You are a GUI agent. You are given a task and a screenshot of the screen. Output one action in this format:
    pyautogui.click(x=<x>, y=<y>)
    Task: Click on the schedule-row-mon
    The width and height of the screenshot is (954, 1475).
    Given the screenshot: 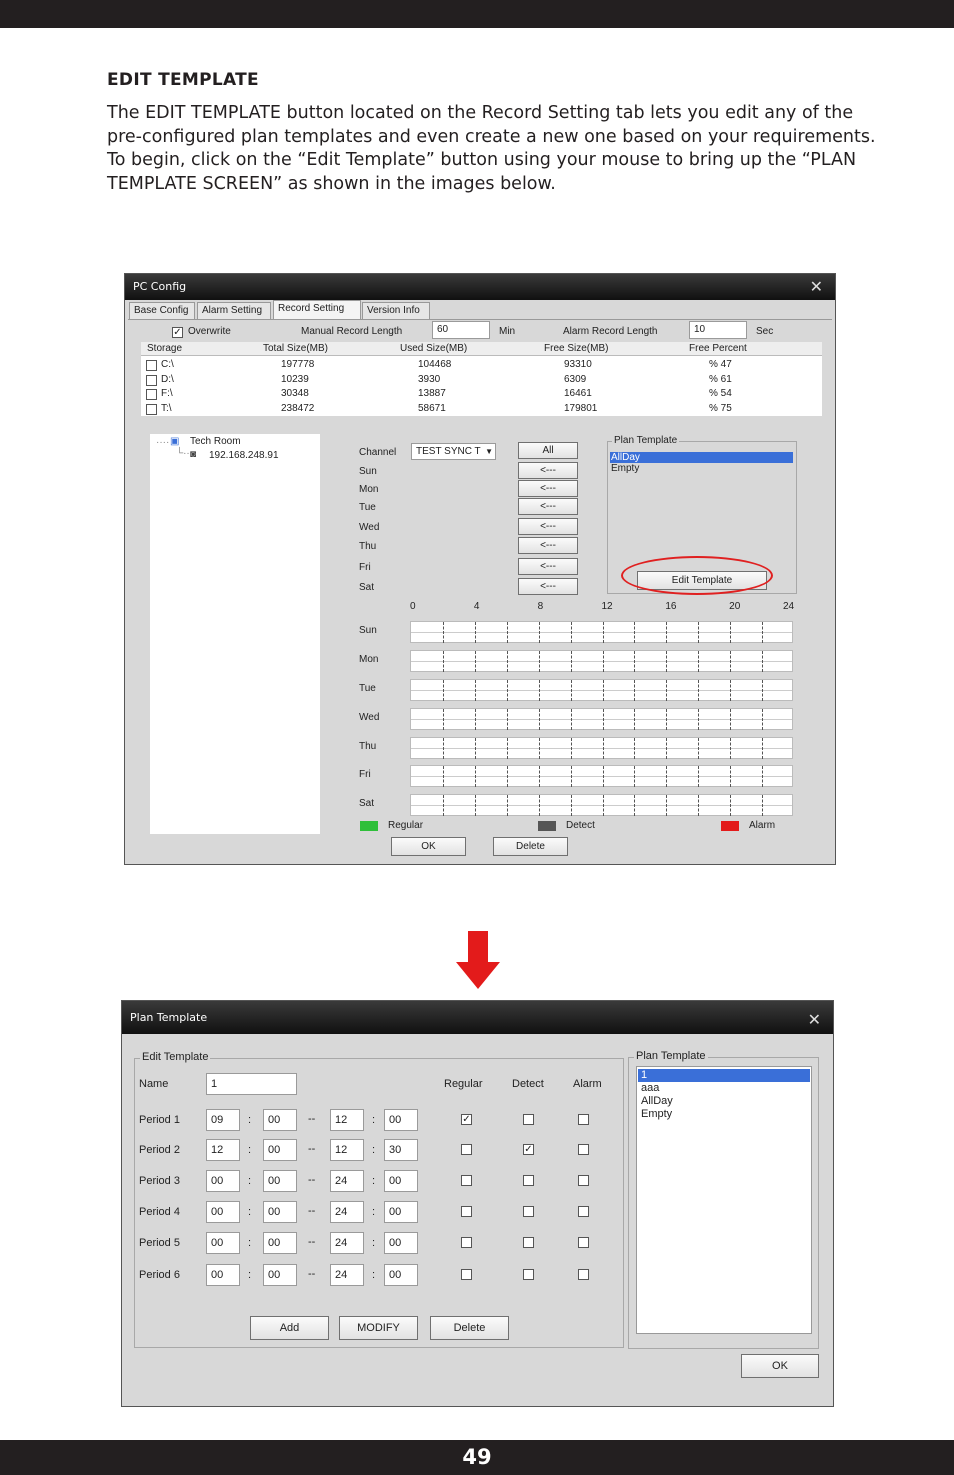 What is the action you would take?
    pyautogui.click(x=601, y=661)
    